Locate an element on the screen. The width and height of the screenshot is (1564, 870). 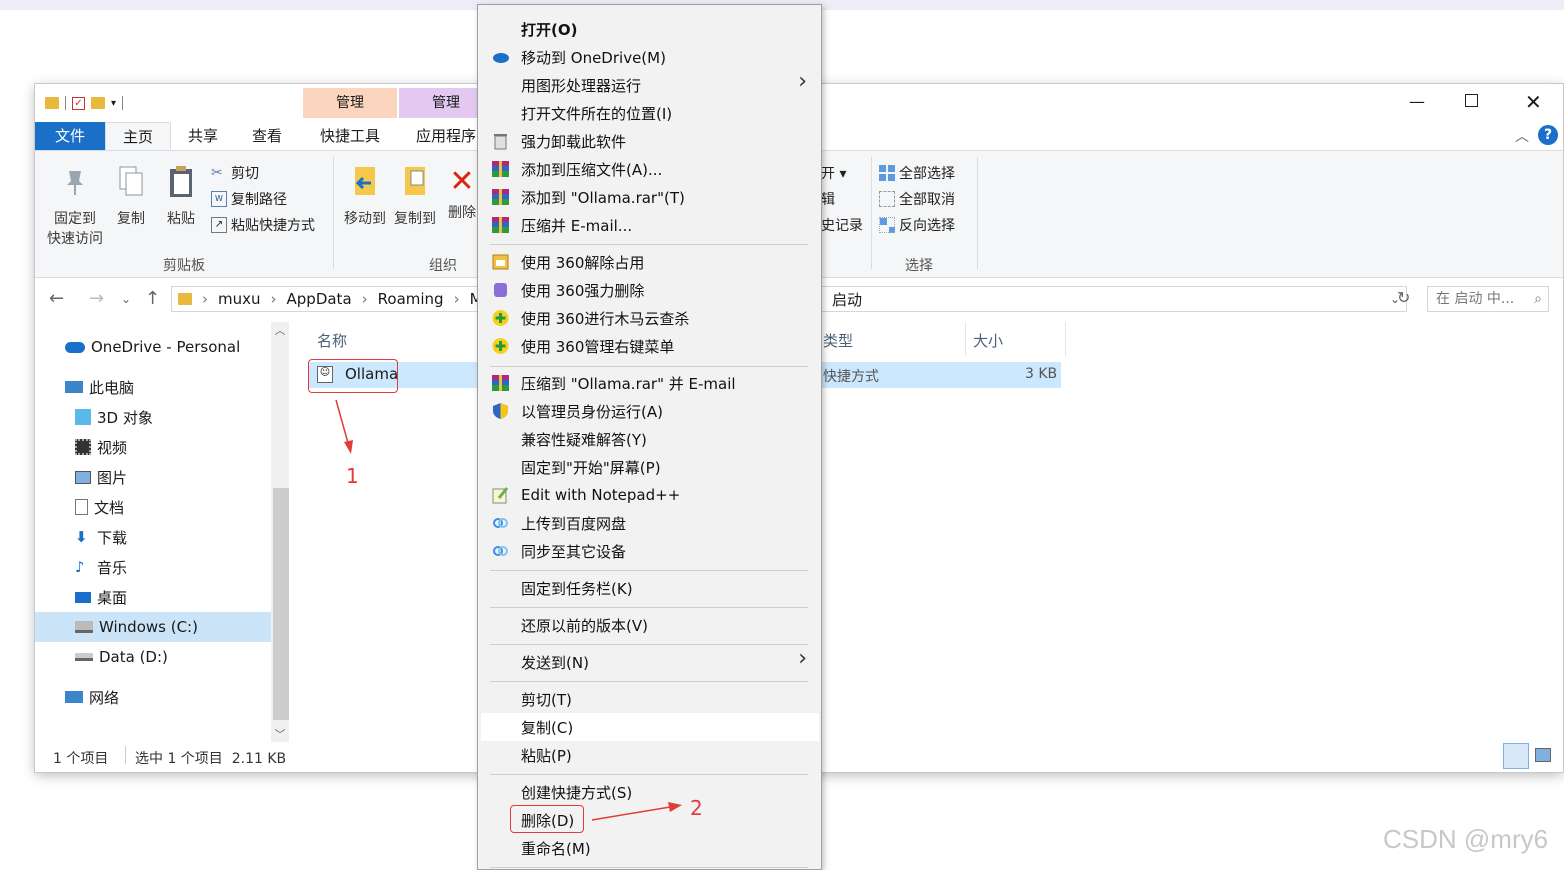
notepad-icon is located at coordinates (500, 495).